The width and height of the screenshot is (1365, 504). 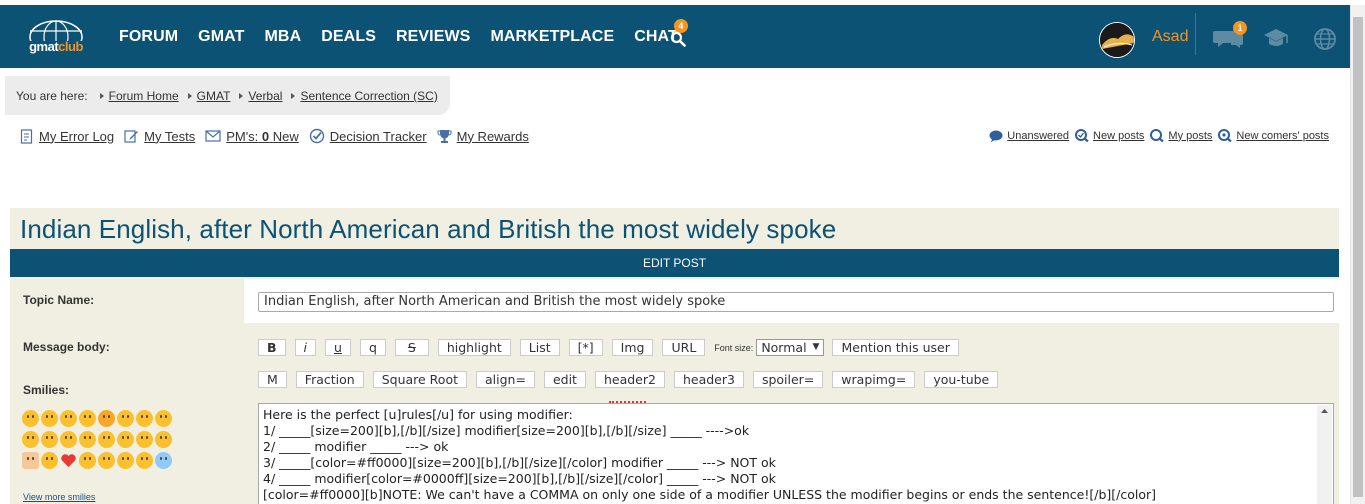 What do you see at coordinates (961, 379) in the screenshot?
I see `youtube-button: you-tube` at bounding box center [961, 379].